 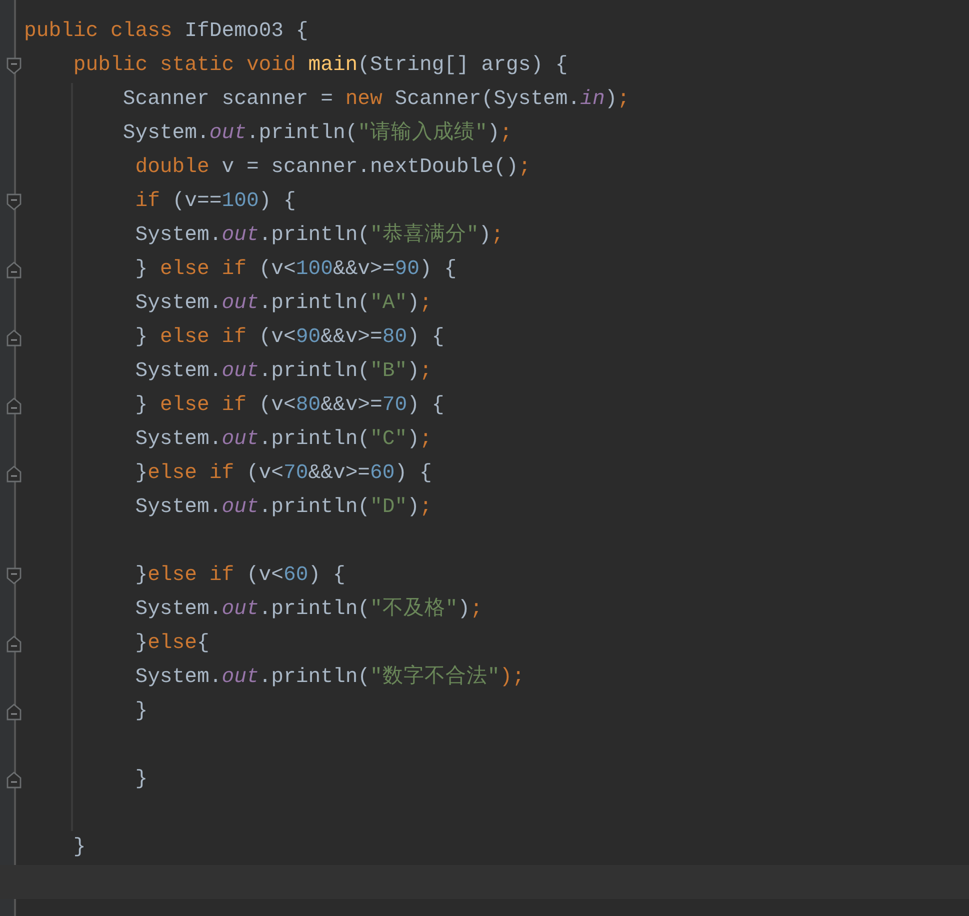 What do you see at coordinates (333, 168) in the screenshot?
I see `code-line: double v = scanner.nextDouble();` at bounding box center [333, 168].